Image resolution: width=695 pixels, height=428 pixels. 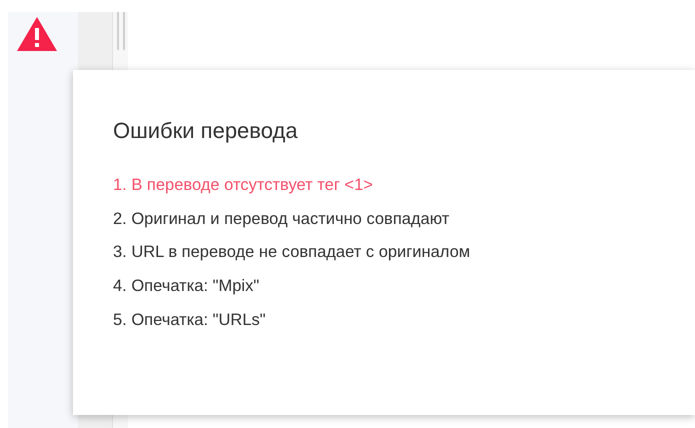 What do you see at coordinates (384, 286) in the screenshot?
I see `error-item: 4. Опечатка: "Mpix"` at bounding box center [384, 286].